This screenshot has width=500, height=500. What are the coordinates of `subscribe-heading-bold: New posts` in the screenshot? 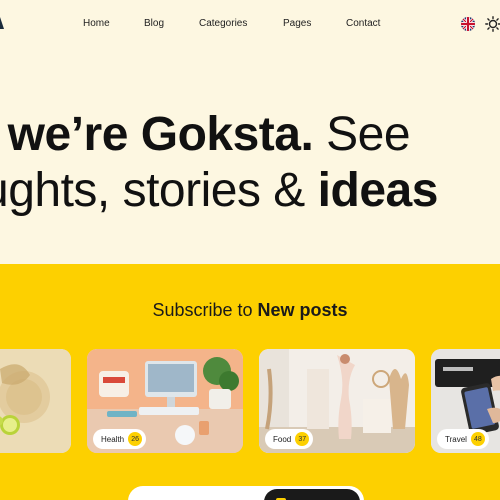 It's located at (302, 310).